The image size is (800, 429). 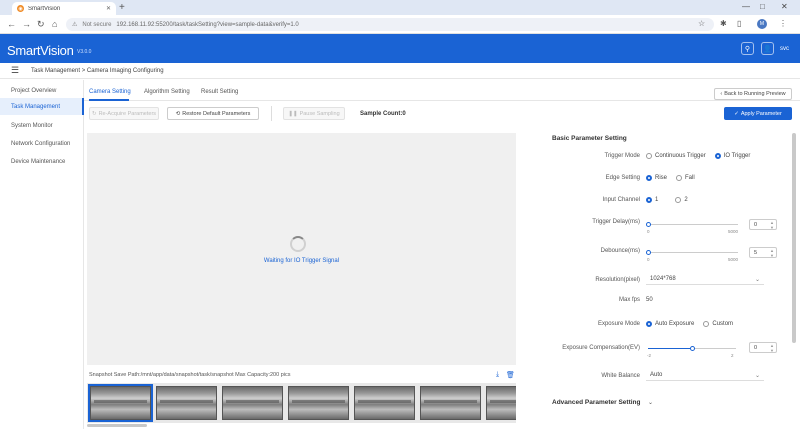 I want to click on language-icon: ⚲, so click(x=747, y=48).